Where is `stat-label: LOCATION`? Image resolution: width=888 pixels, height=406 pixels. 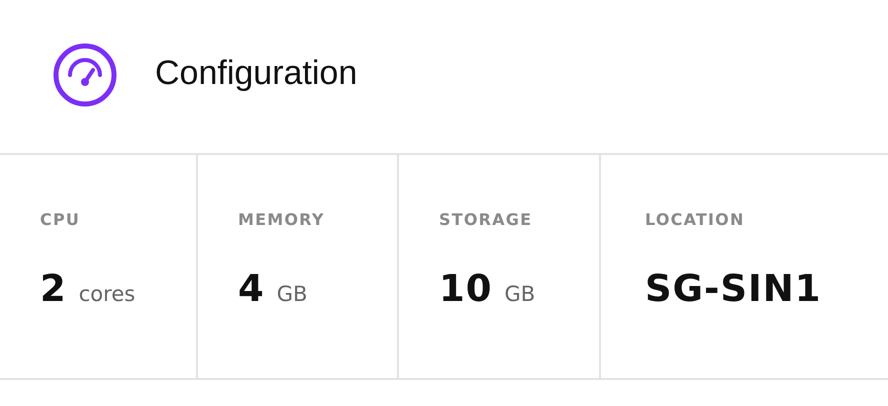 stat-label: LOCATION is located at coordinates (695, 219).